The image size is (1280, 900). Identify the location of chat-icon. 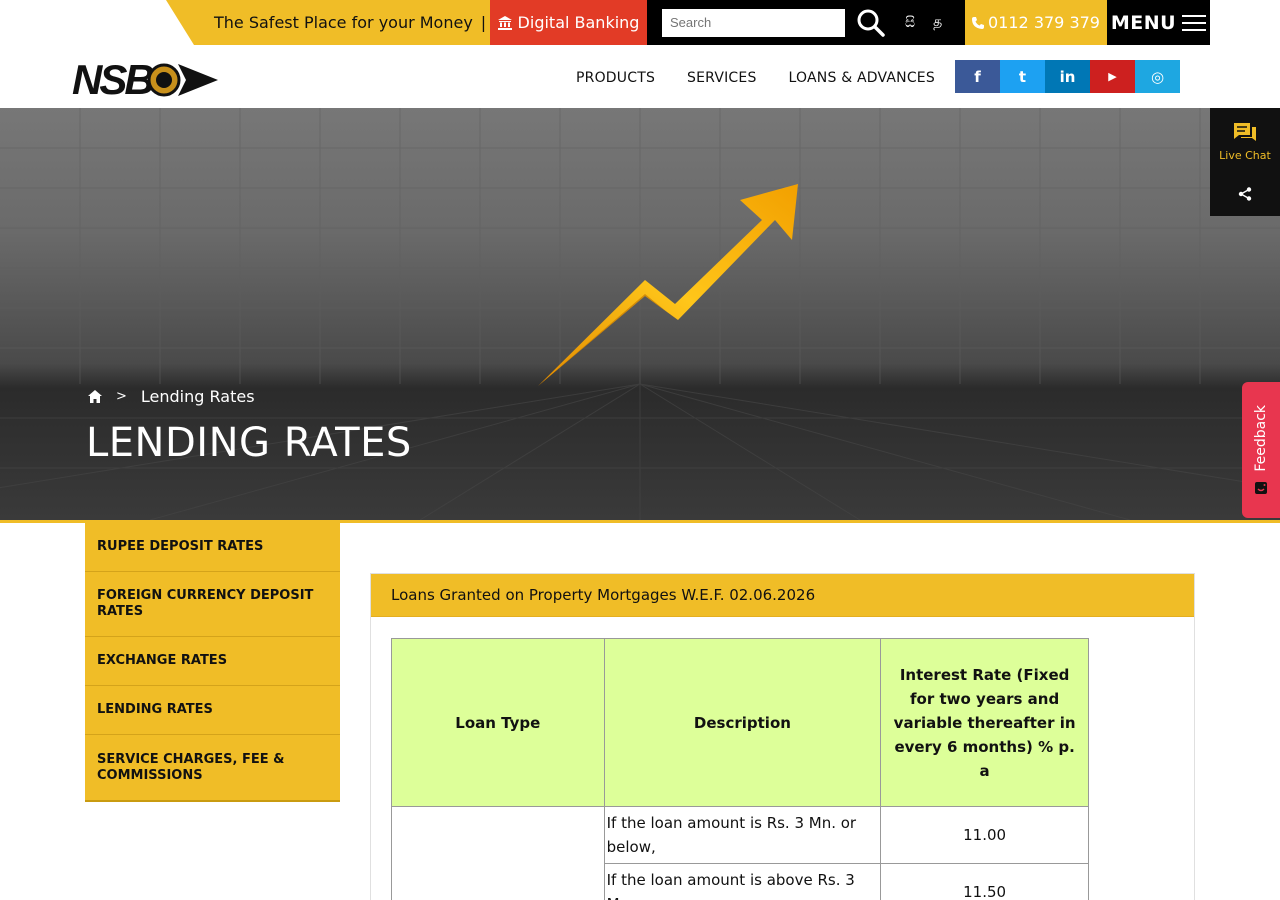
(1244, 131).